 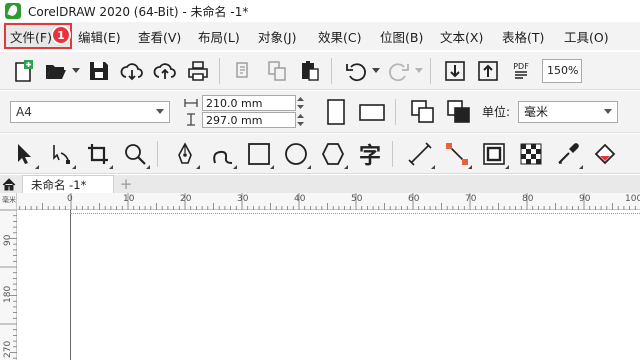 I want to click on landscape-icon, so click(x=372, y=112).